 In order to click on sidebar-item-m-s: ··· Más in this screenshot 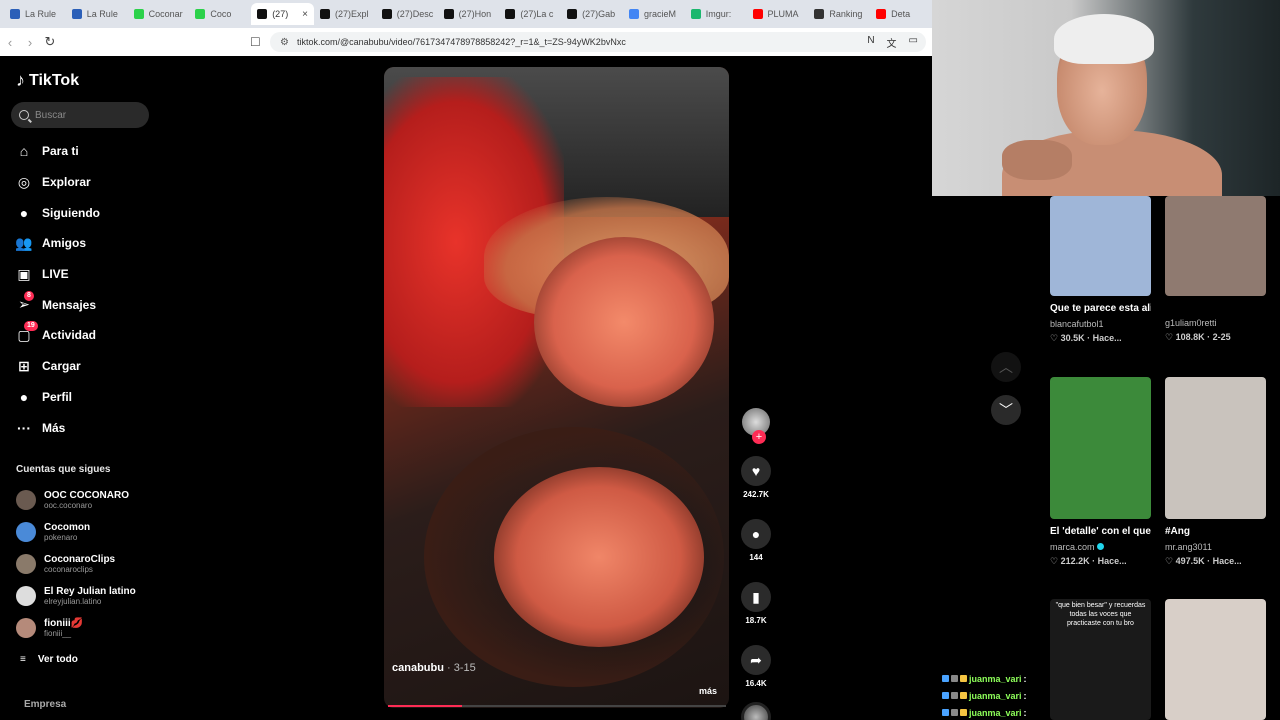, I will do `click(80, 427)`.